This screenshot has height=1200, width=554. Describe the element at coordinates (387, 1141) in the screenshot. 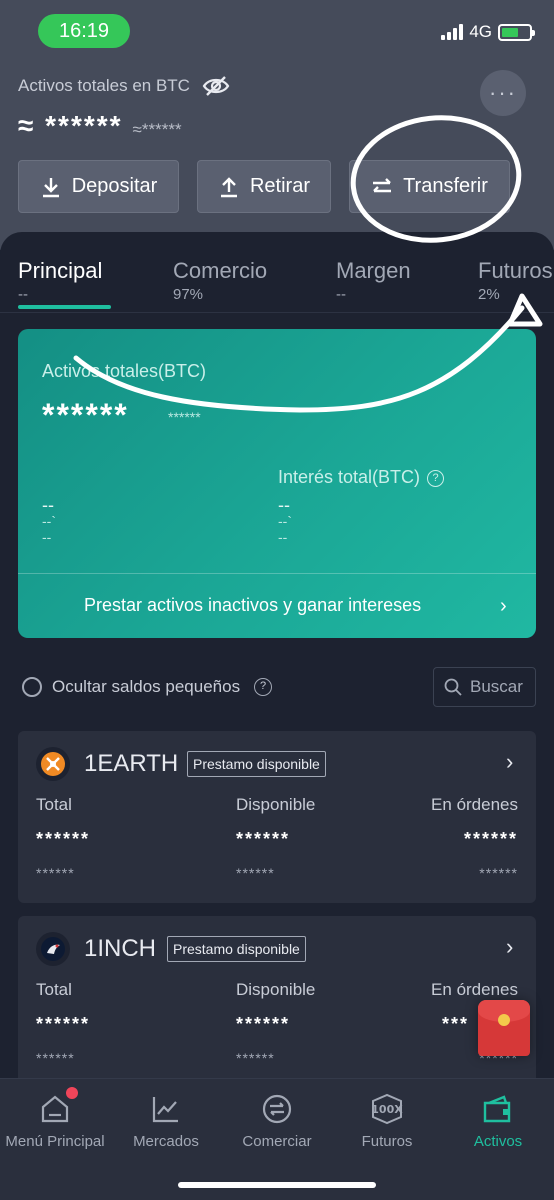

I see `nav-label: Futuros` at that location.